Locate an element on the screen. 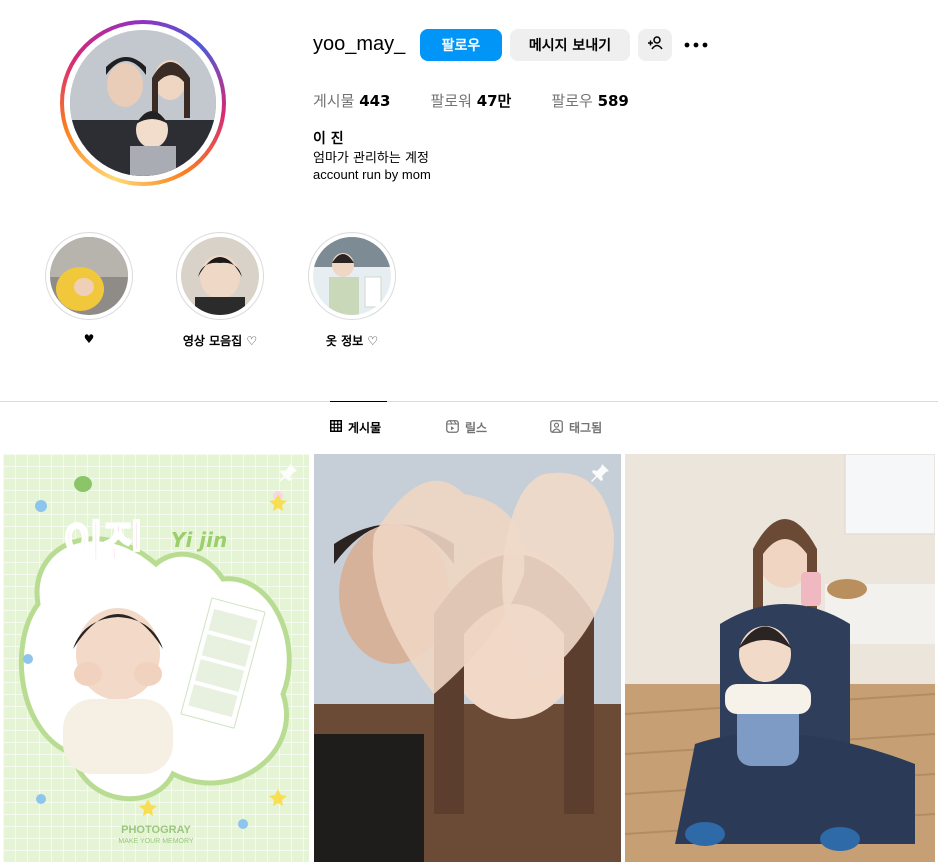  profile-stats: 게시물 443 팔로워 47만 팔로우 589 is located at coordinates (491, 100).